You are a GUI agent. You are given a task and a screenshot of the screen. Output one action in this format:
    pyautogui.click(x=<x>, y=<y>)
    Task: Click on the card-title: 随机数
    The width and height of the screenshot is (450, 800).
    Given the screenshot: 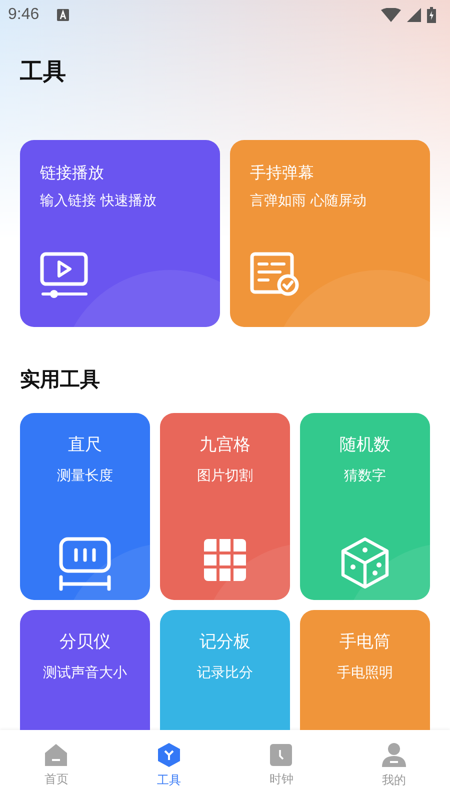 What is the action you would take?
    pyautogui.click(x=365, y=445)
    